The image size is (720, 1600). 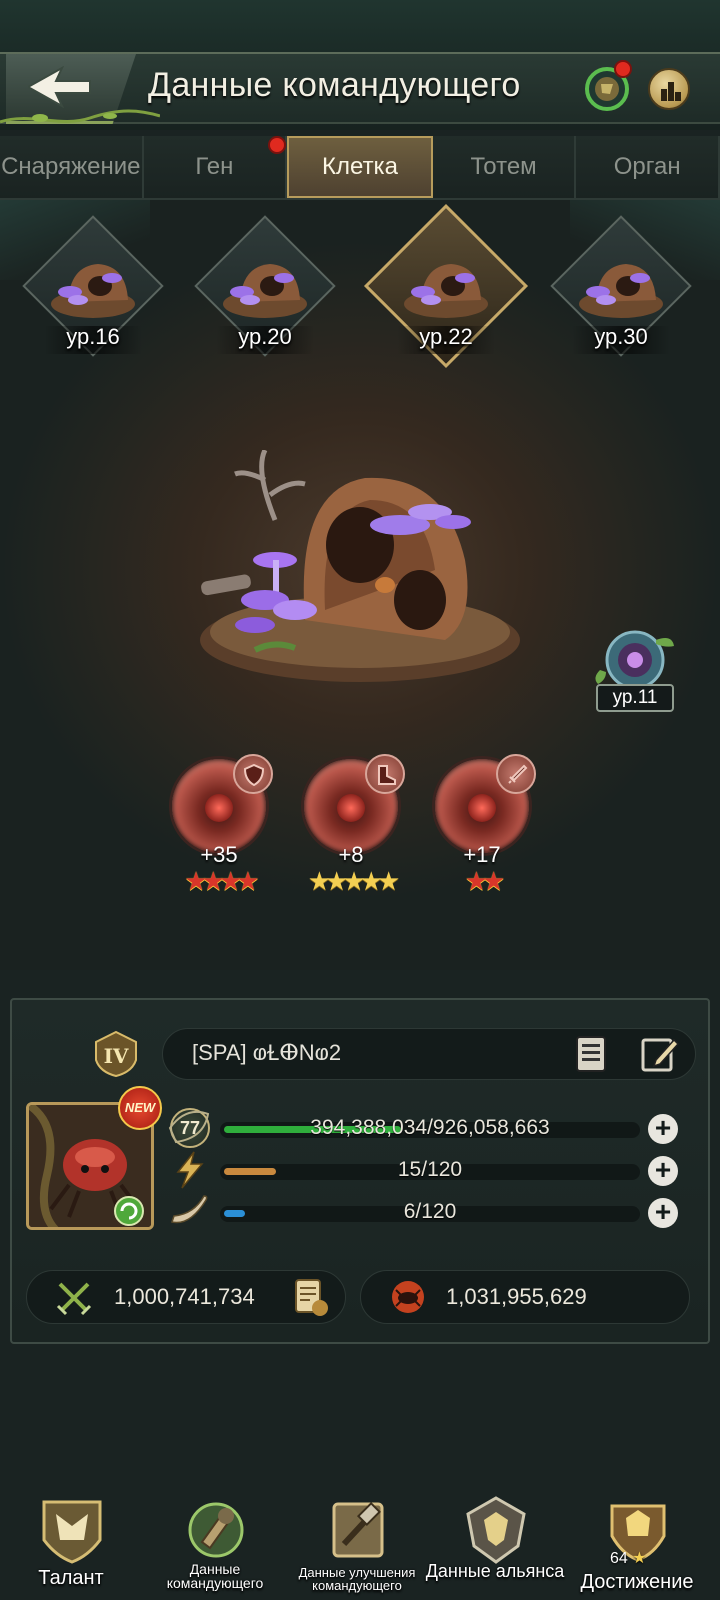 What do you see at coordinates (496, 1530) in the screenshot?
I see `alliance-shield-icon` at bounding box center [496, 1530].